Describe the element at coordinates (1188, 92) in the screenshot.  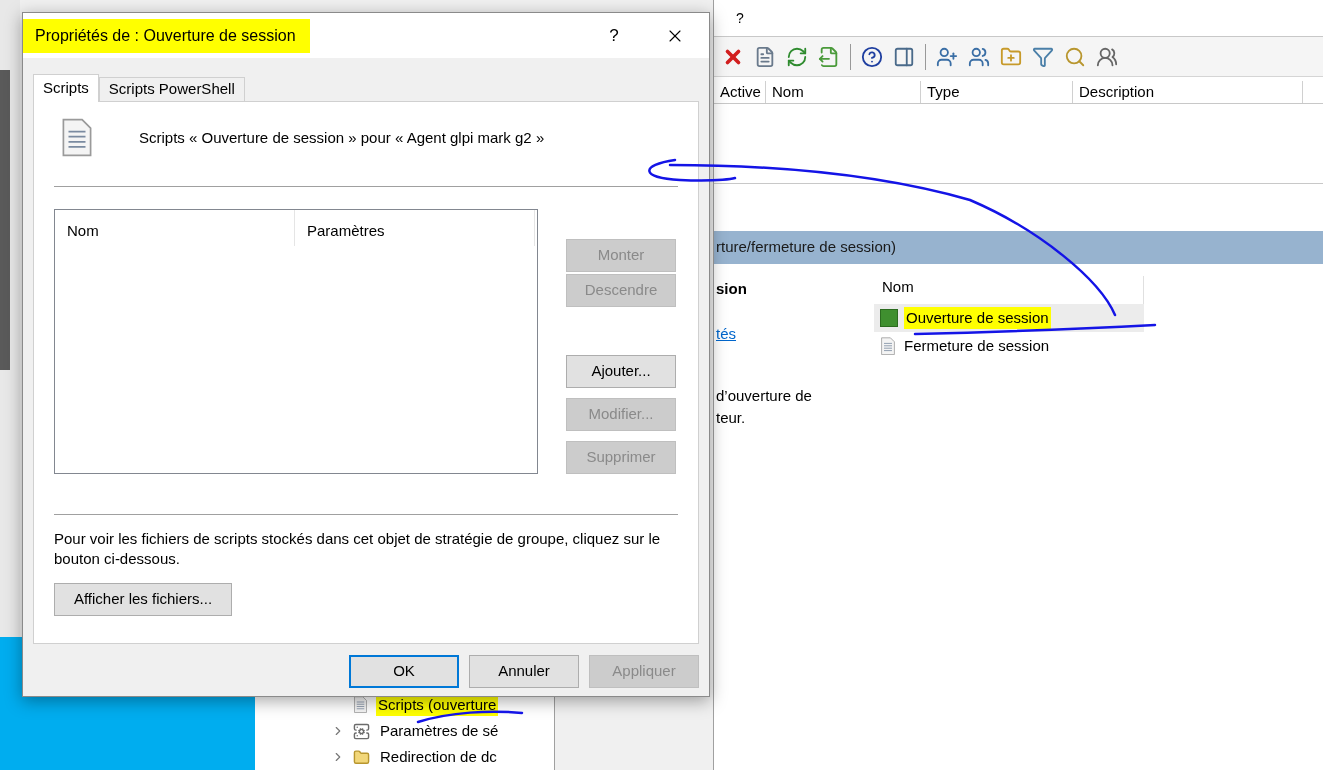
I see `column-header: Description` at that location.